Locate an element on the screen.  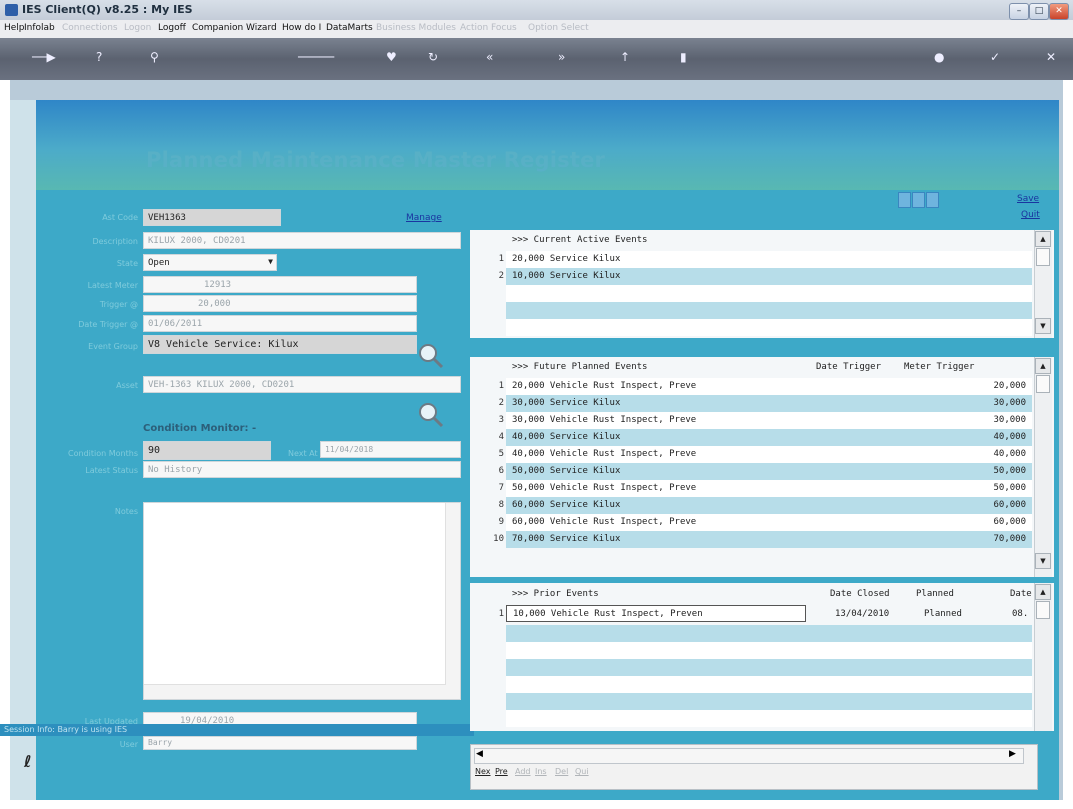
insert-button: Ins is located at coordinates (541, 771).